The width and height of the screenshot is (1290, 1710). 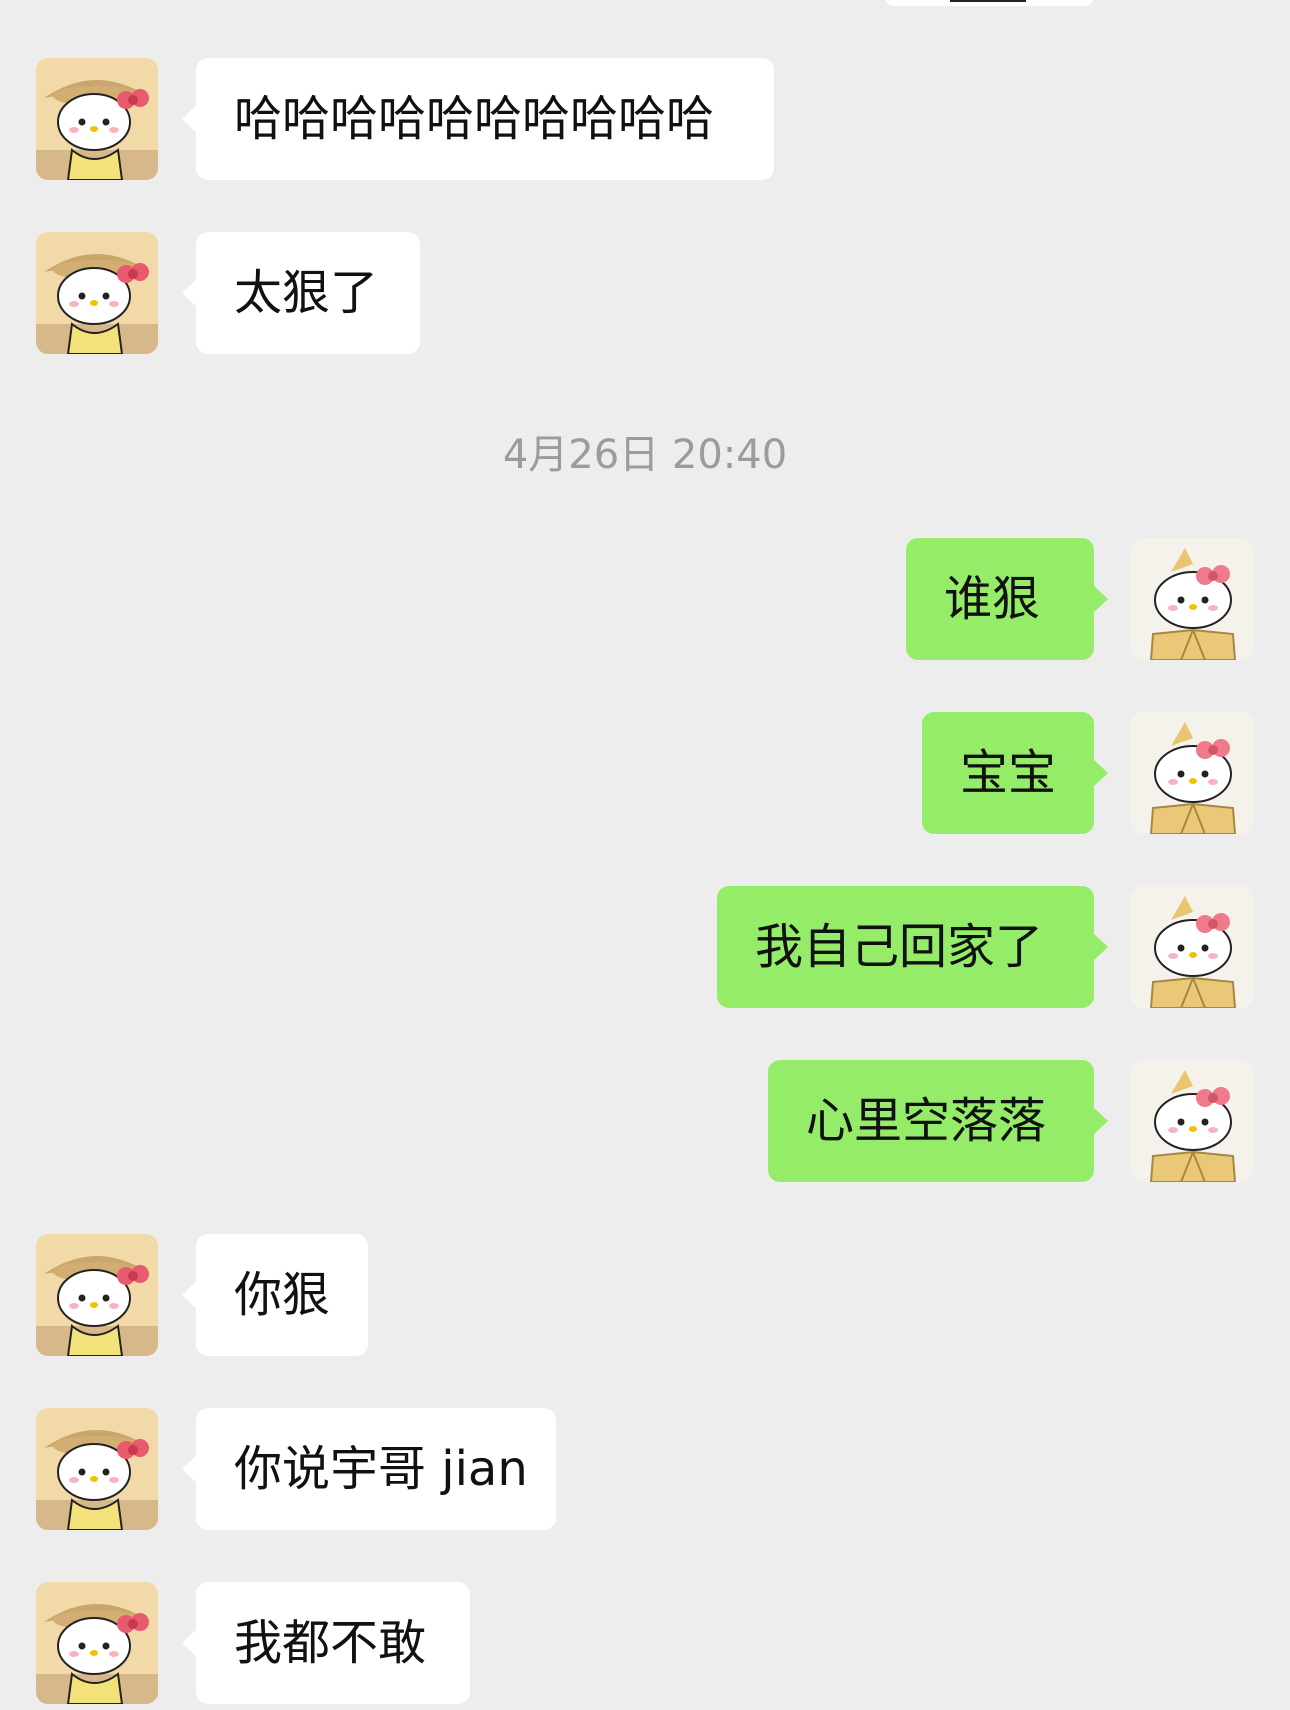 I want to click on outgoing-message-bubble: 谁狠, so click(x=1007, y=599).